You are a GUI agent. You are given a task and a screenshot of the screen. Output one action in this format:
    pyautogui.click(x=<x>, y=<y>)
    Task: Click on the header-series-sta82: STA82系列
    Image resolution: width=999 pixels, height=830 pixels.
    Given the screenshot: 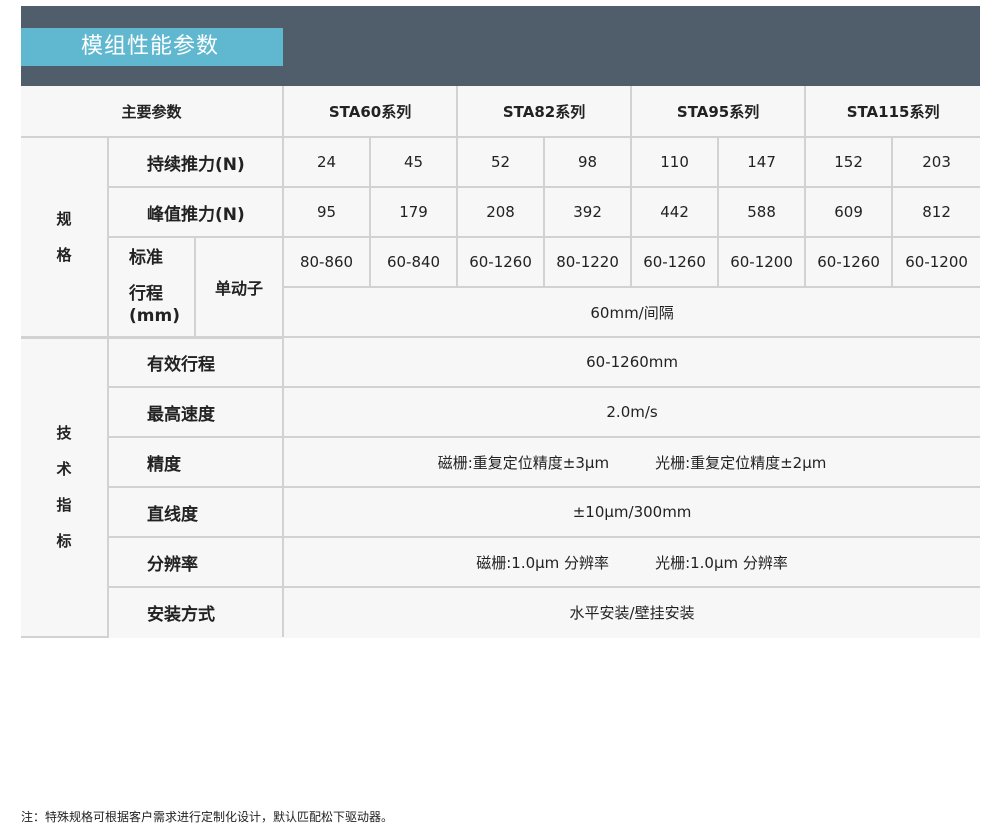 What is the action you would take?
    pyautogui.click(x=544, y=112)
    